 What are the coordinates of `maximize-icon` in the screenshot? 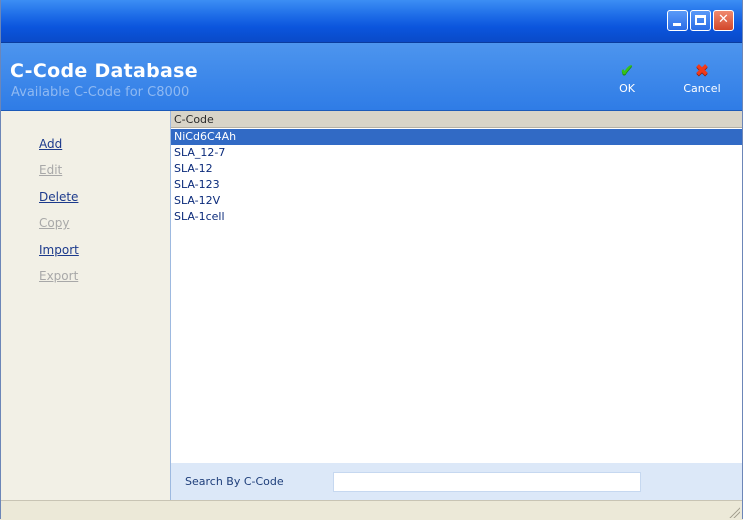 It's located at (700, 20).